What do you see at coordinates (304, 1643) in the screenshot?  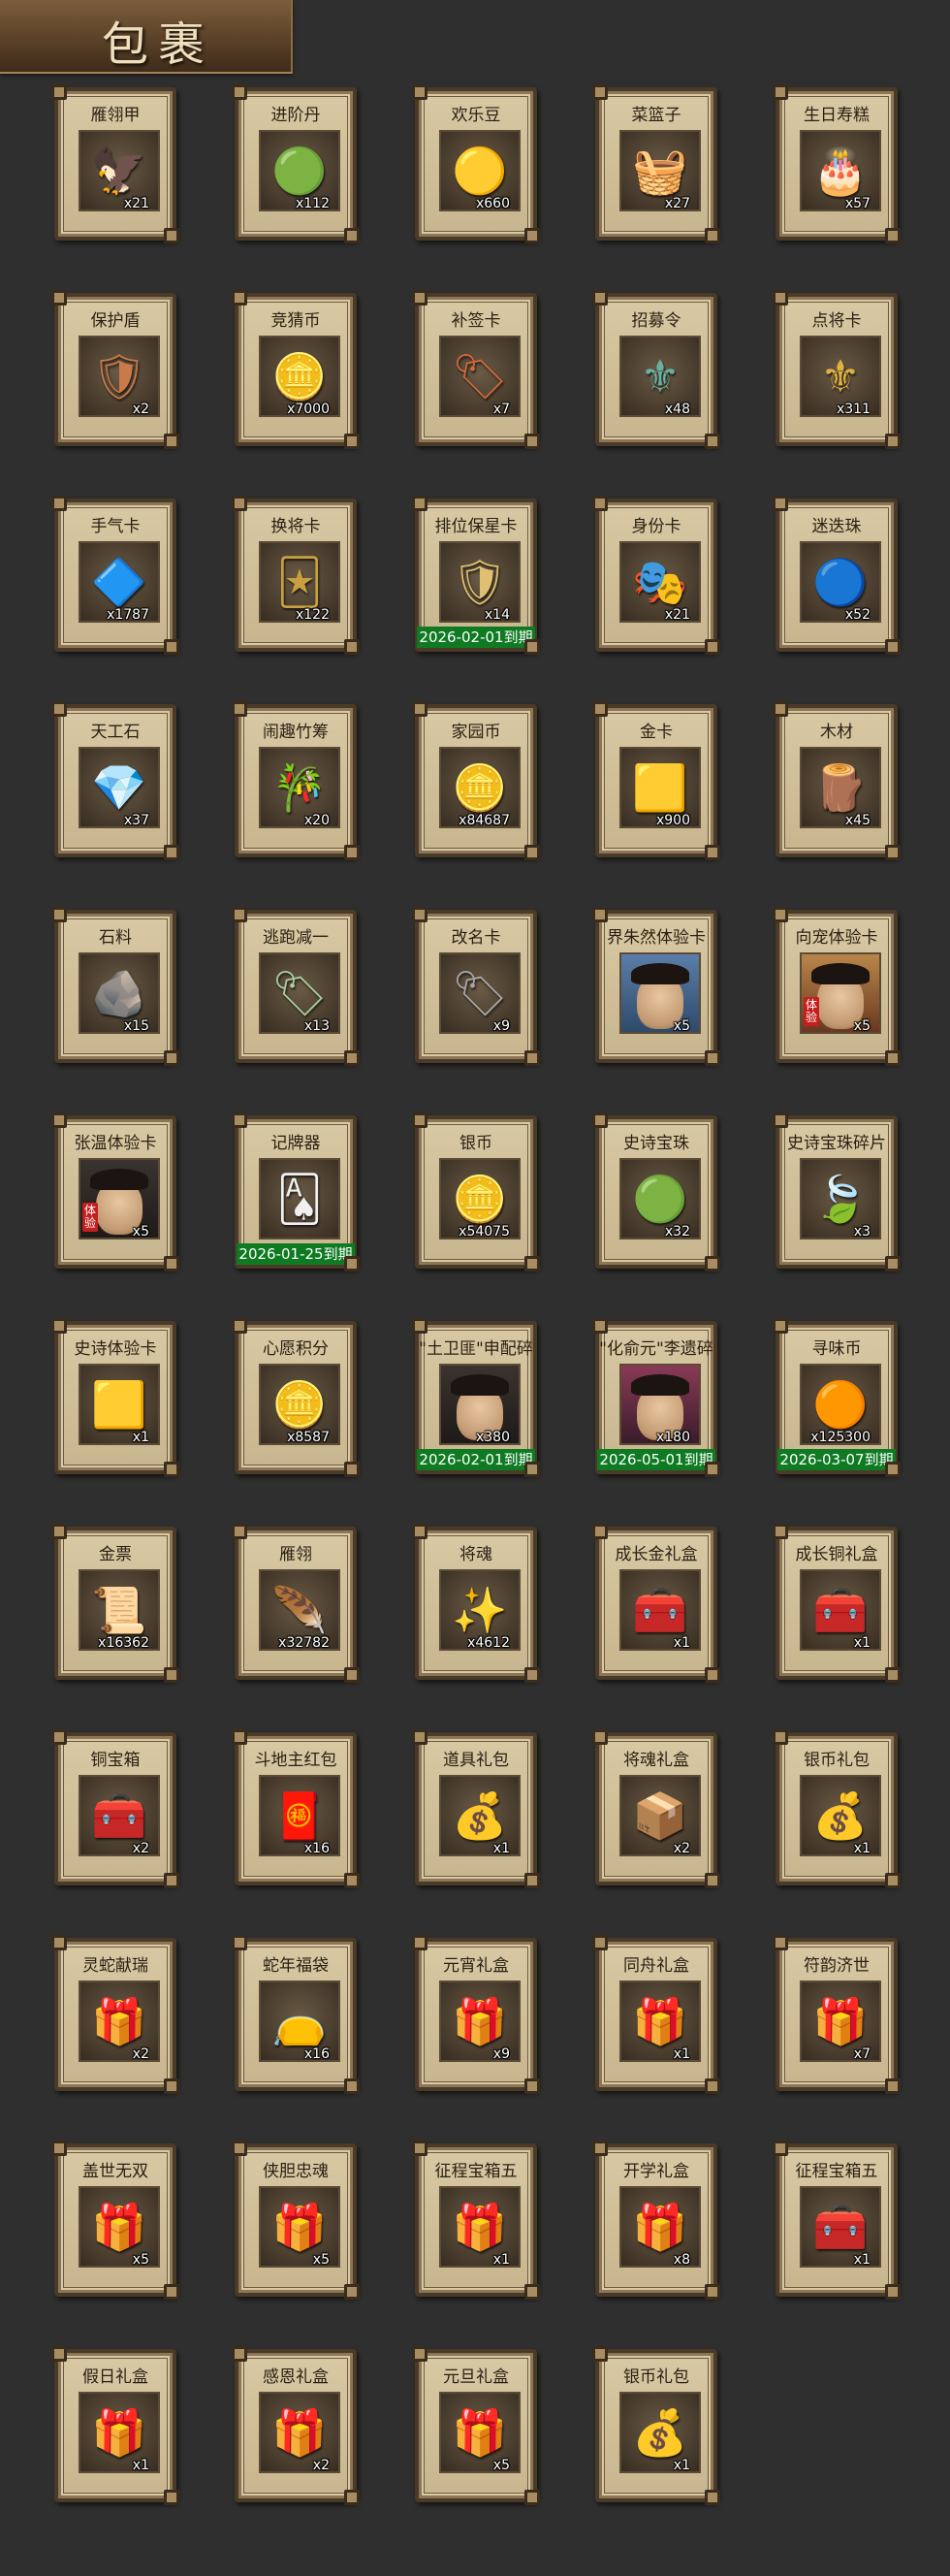 I see `item-quantity: x32782` at bounding box center [304, 1643].